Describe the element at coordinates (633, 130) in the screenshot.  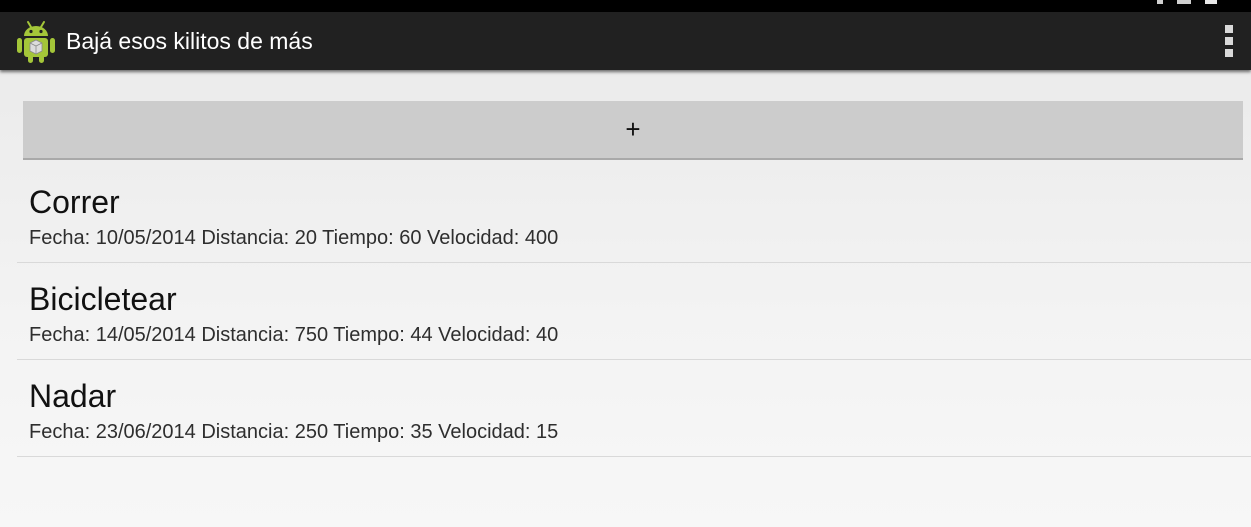
I see `add-activity-button: +` at that location.